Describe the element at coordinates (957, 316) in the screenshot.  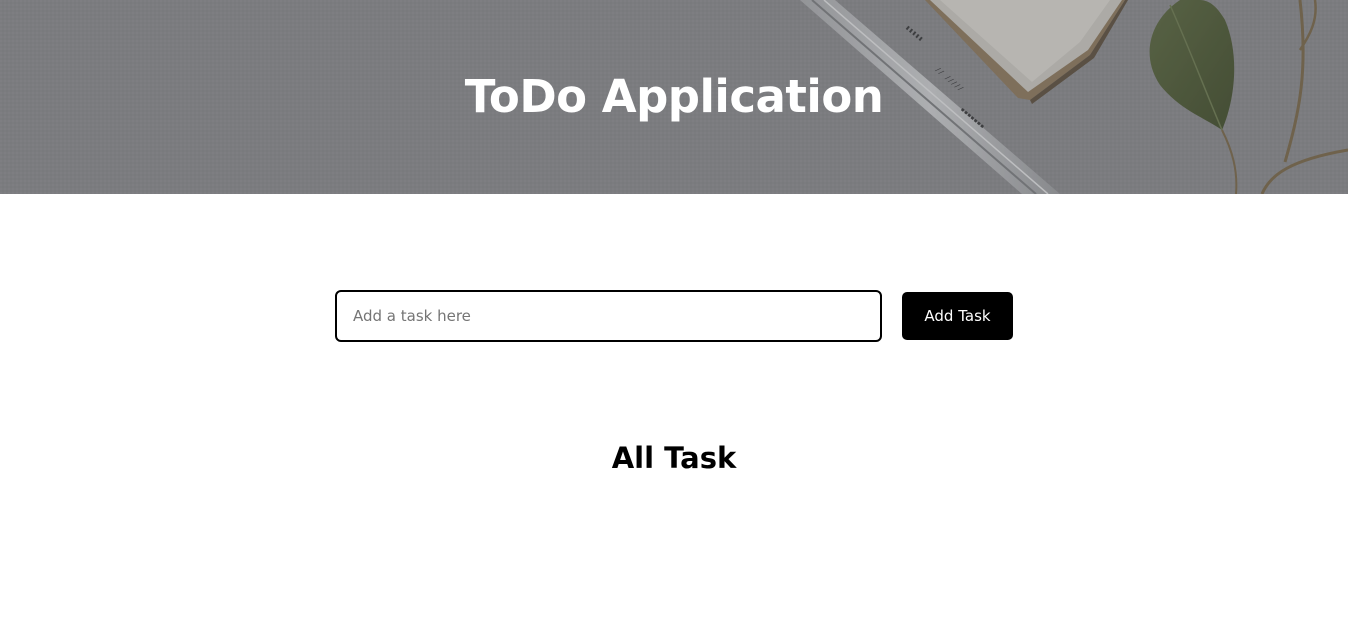
I see `add-task-button: Add Task` at that location.